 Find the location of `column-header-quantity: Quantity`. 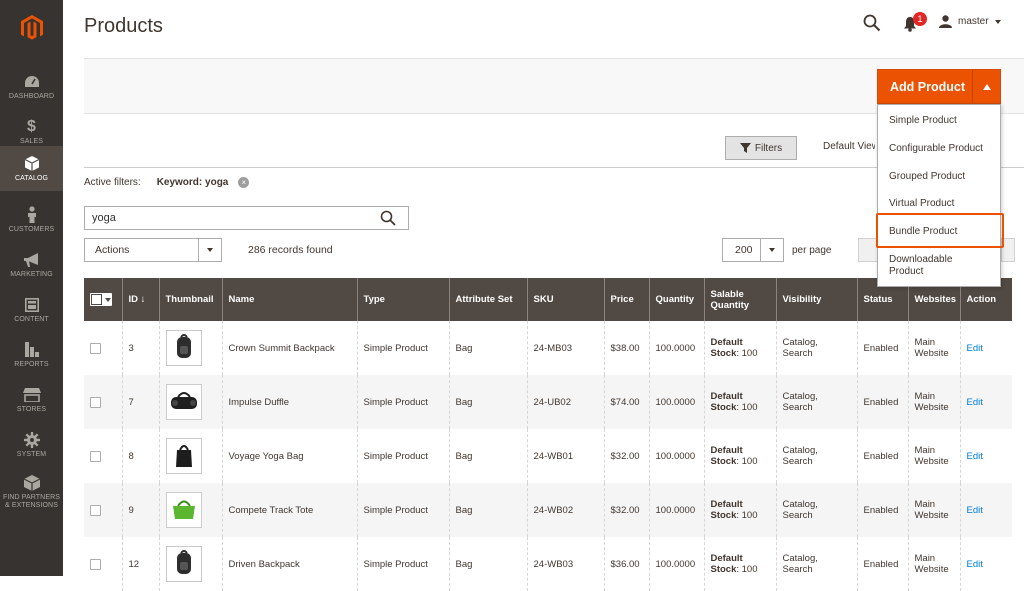

column-header-quantity: Quantity is located at coordinates (676, 299).